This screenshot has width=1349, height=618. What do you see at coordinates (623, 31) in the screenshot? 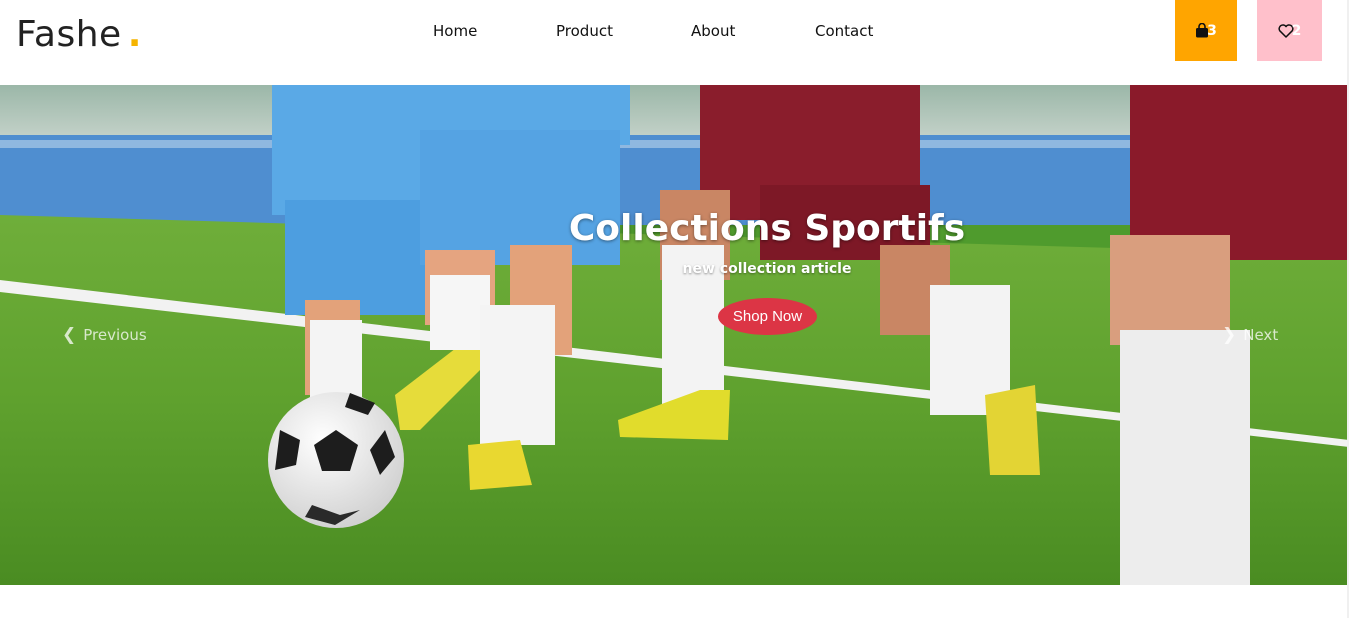
I see `nav-item-product: Product` at bounding box center [623, 31].